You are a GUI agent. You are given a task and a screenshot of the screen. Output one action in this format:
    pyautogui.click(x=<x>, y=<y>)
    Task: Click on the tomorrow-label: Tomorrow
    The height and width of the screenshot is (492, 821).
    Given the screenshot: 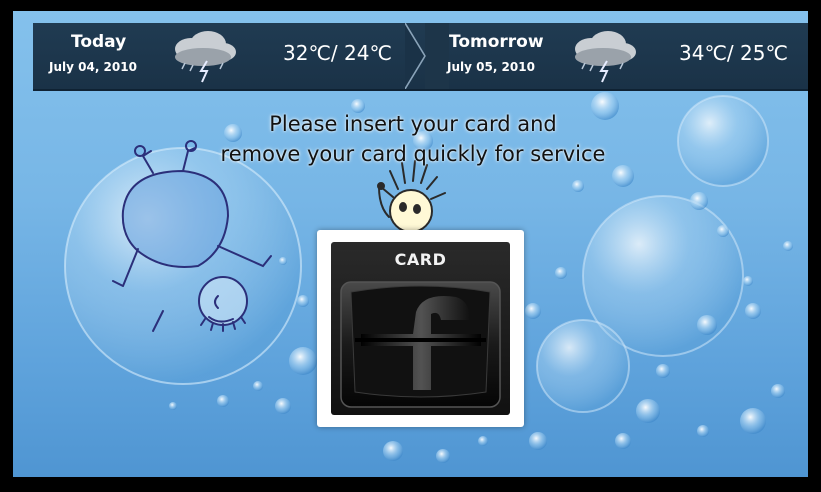 What is the action you would take?
    pyautogui.click(x=496, y=42)
    